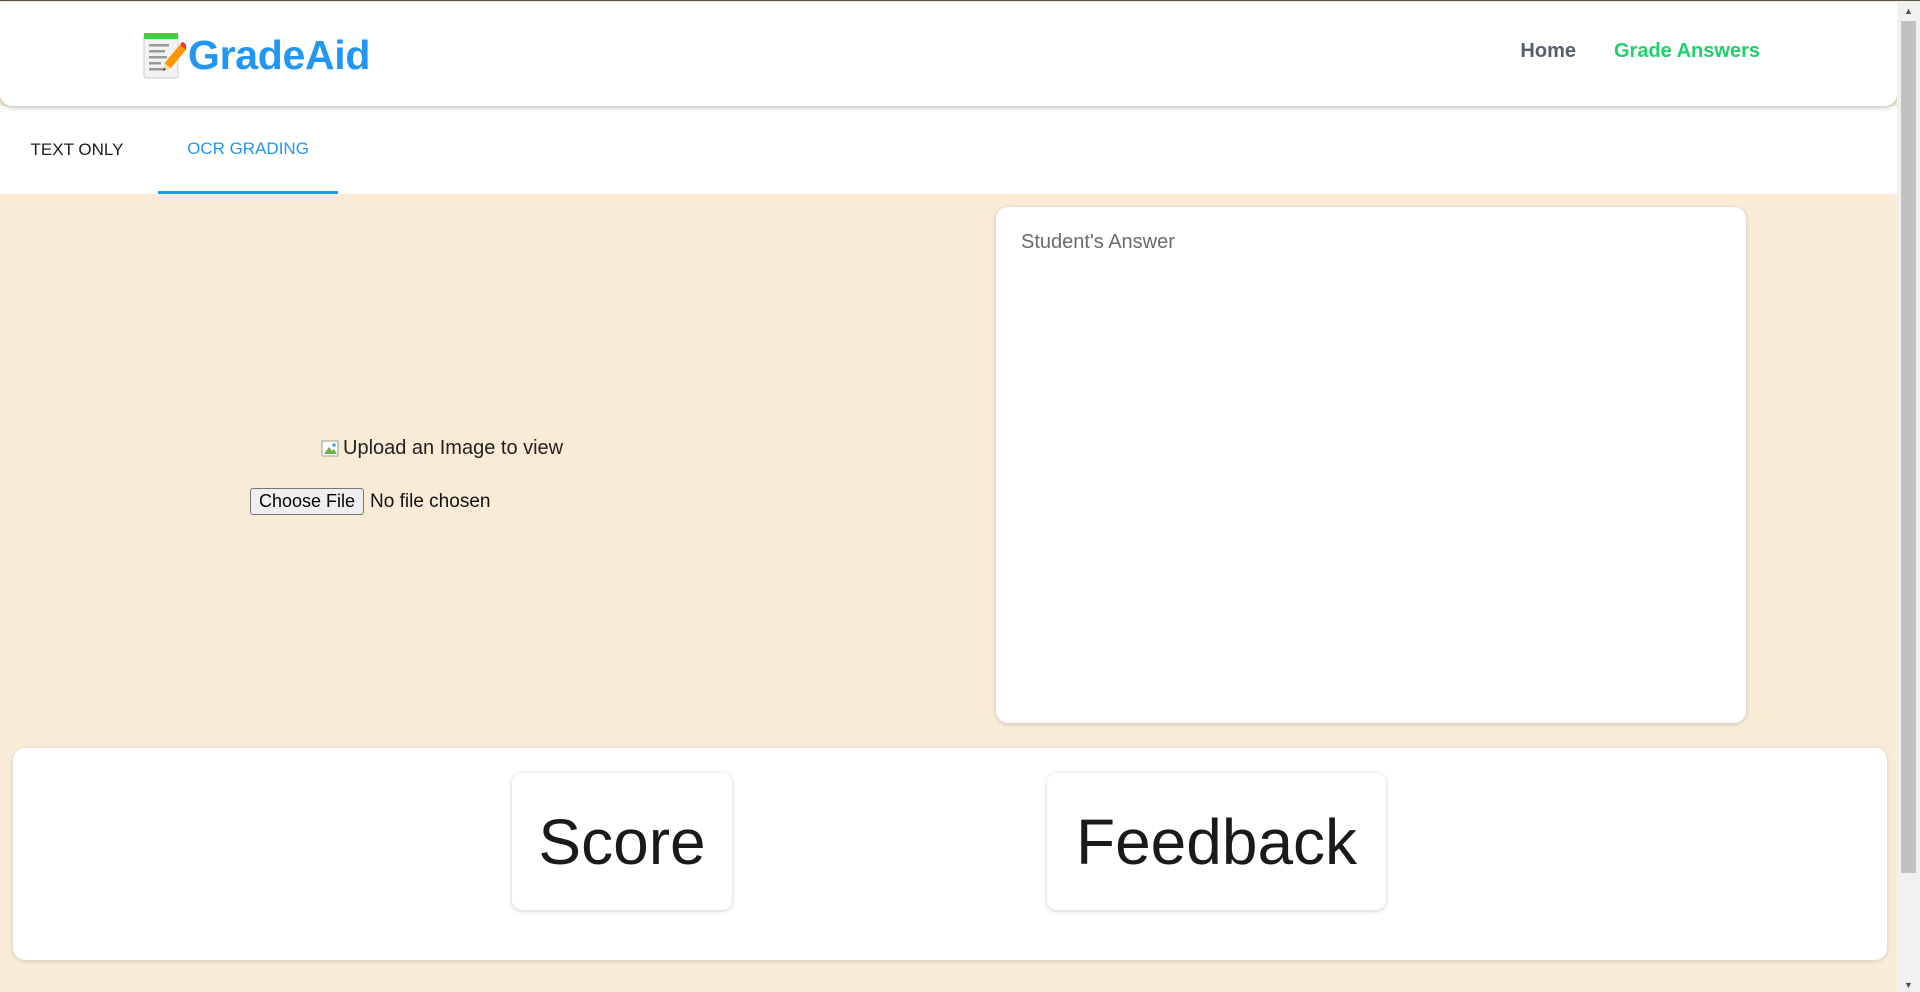  What do you see at coordinates (453, 448) in the screenshot?
I see `image-alt-text: Upload an Image to view` at bounding box center [453, 448].